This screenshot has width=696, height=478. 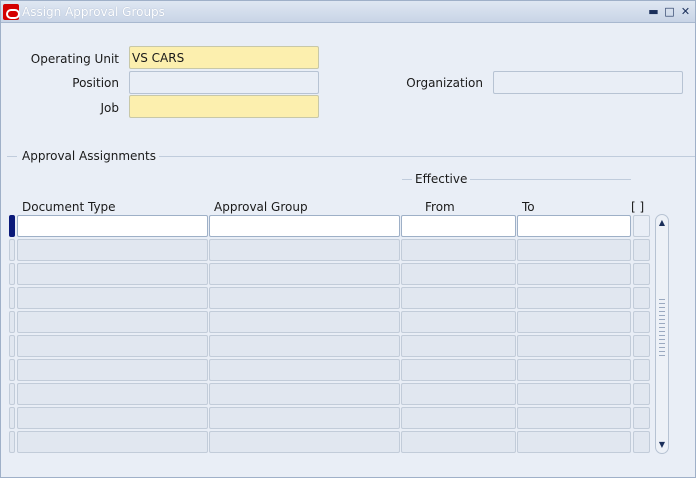 I want to click on maximize-icon: □, so click(x=669, y=11).